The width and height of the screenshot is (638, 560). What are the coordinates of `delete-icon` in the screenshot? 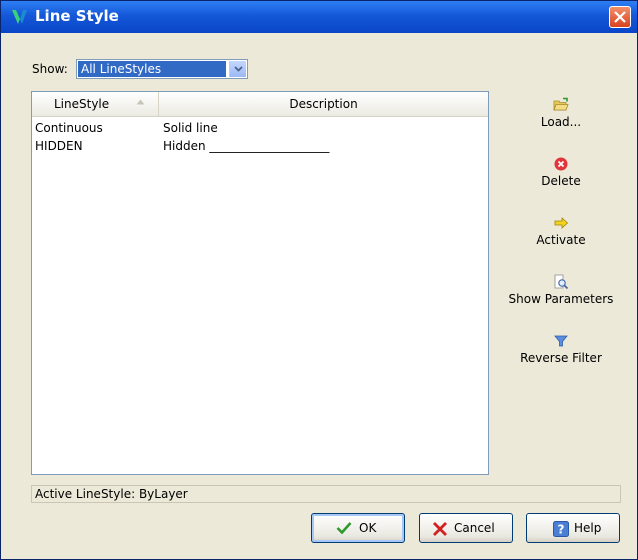 It's located at (561, 164).